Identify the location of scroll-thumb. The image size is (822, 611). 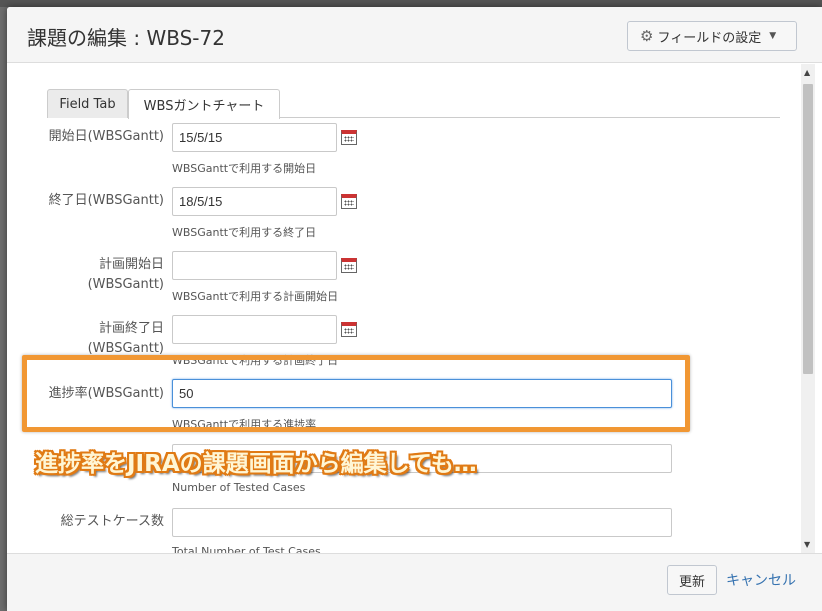
(808, 229).